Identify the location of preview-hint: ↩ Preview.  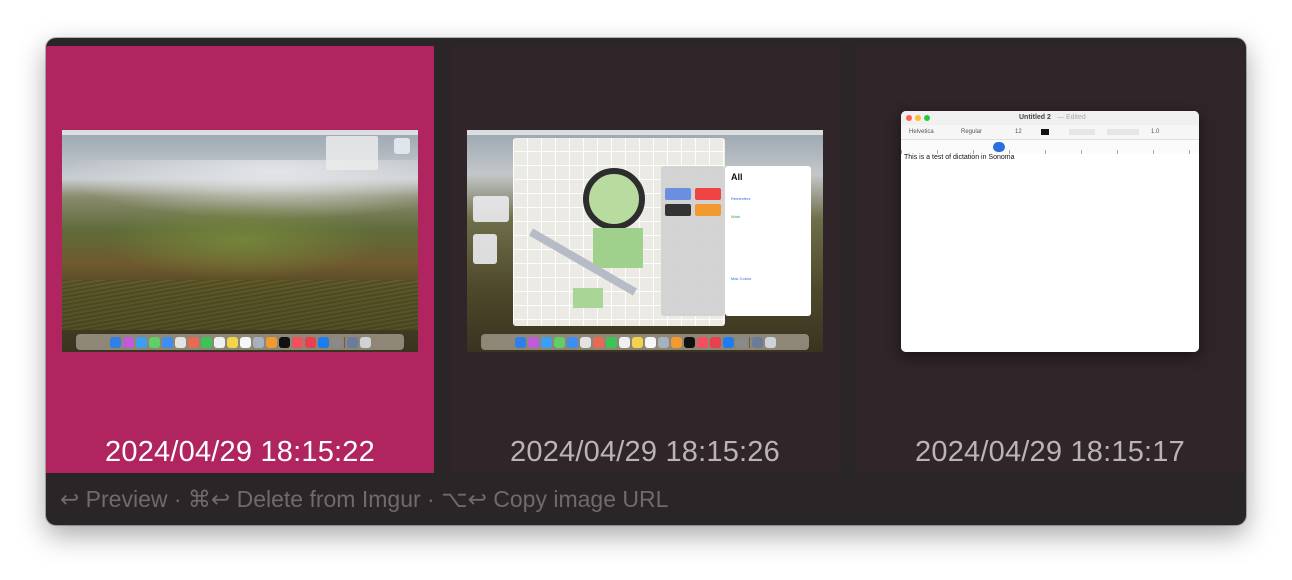
(114, 499).